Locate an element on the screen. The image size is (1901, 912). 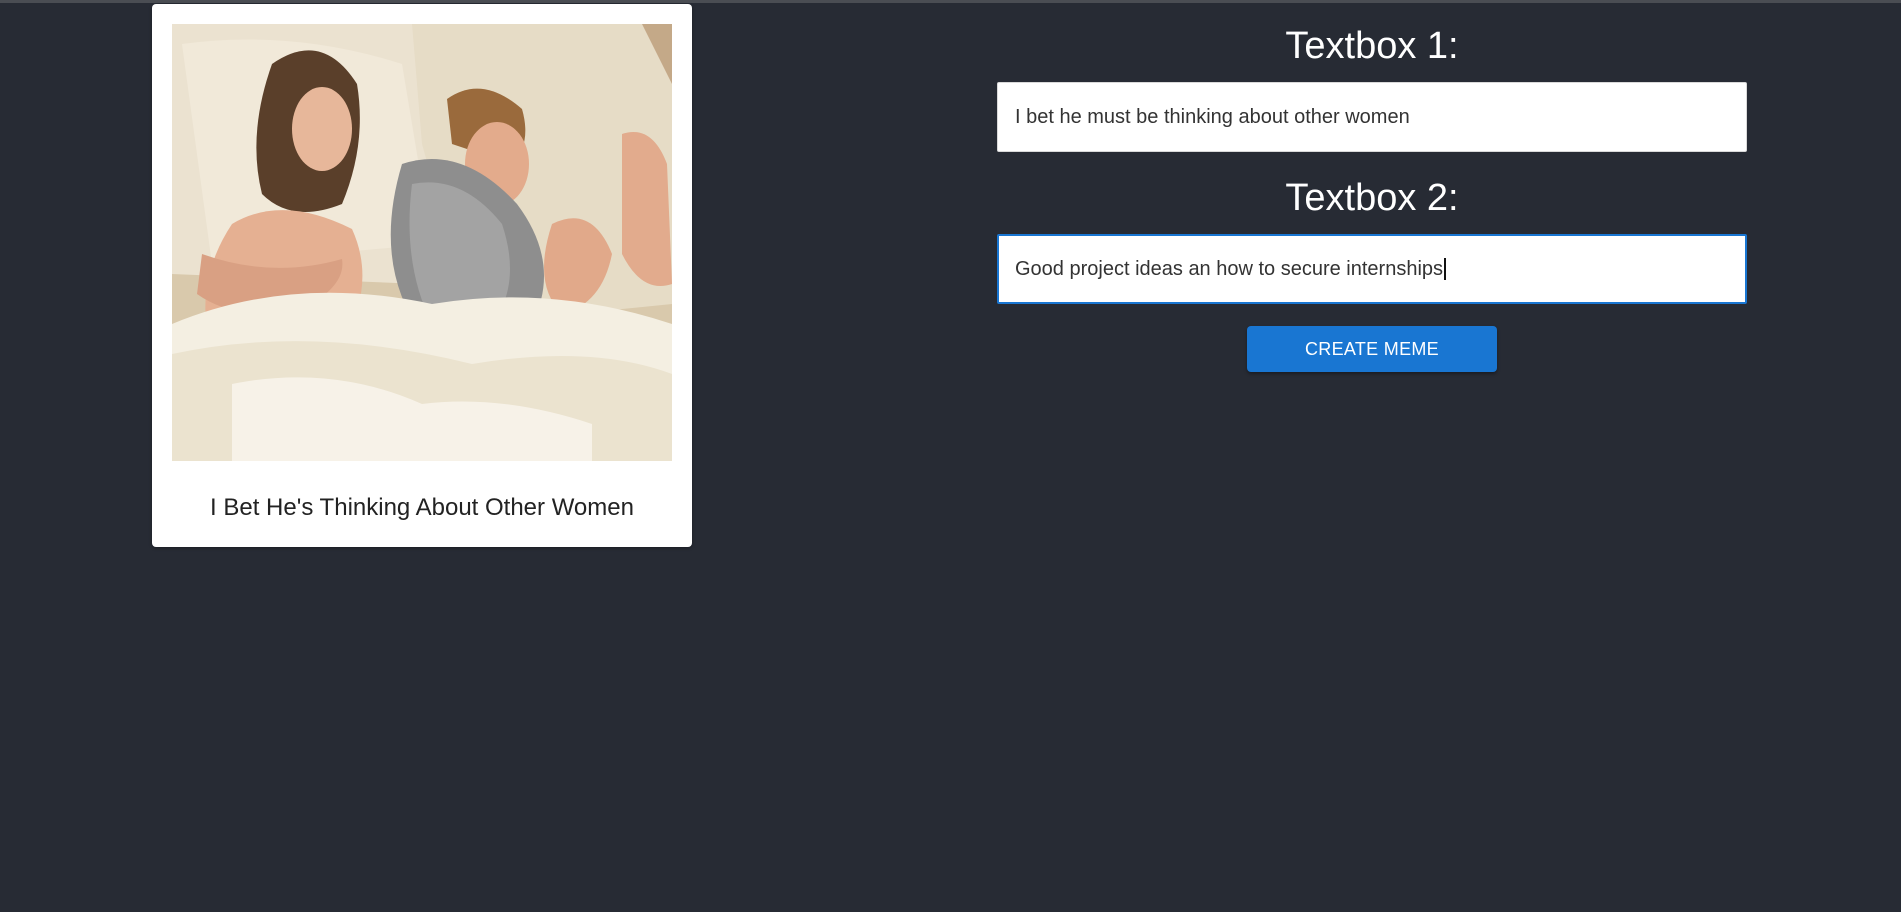
button-row: CREATE MEME is located at coordinates (1372, 349).